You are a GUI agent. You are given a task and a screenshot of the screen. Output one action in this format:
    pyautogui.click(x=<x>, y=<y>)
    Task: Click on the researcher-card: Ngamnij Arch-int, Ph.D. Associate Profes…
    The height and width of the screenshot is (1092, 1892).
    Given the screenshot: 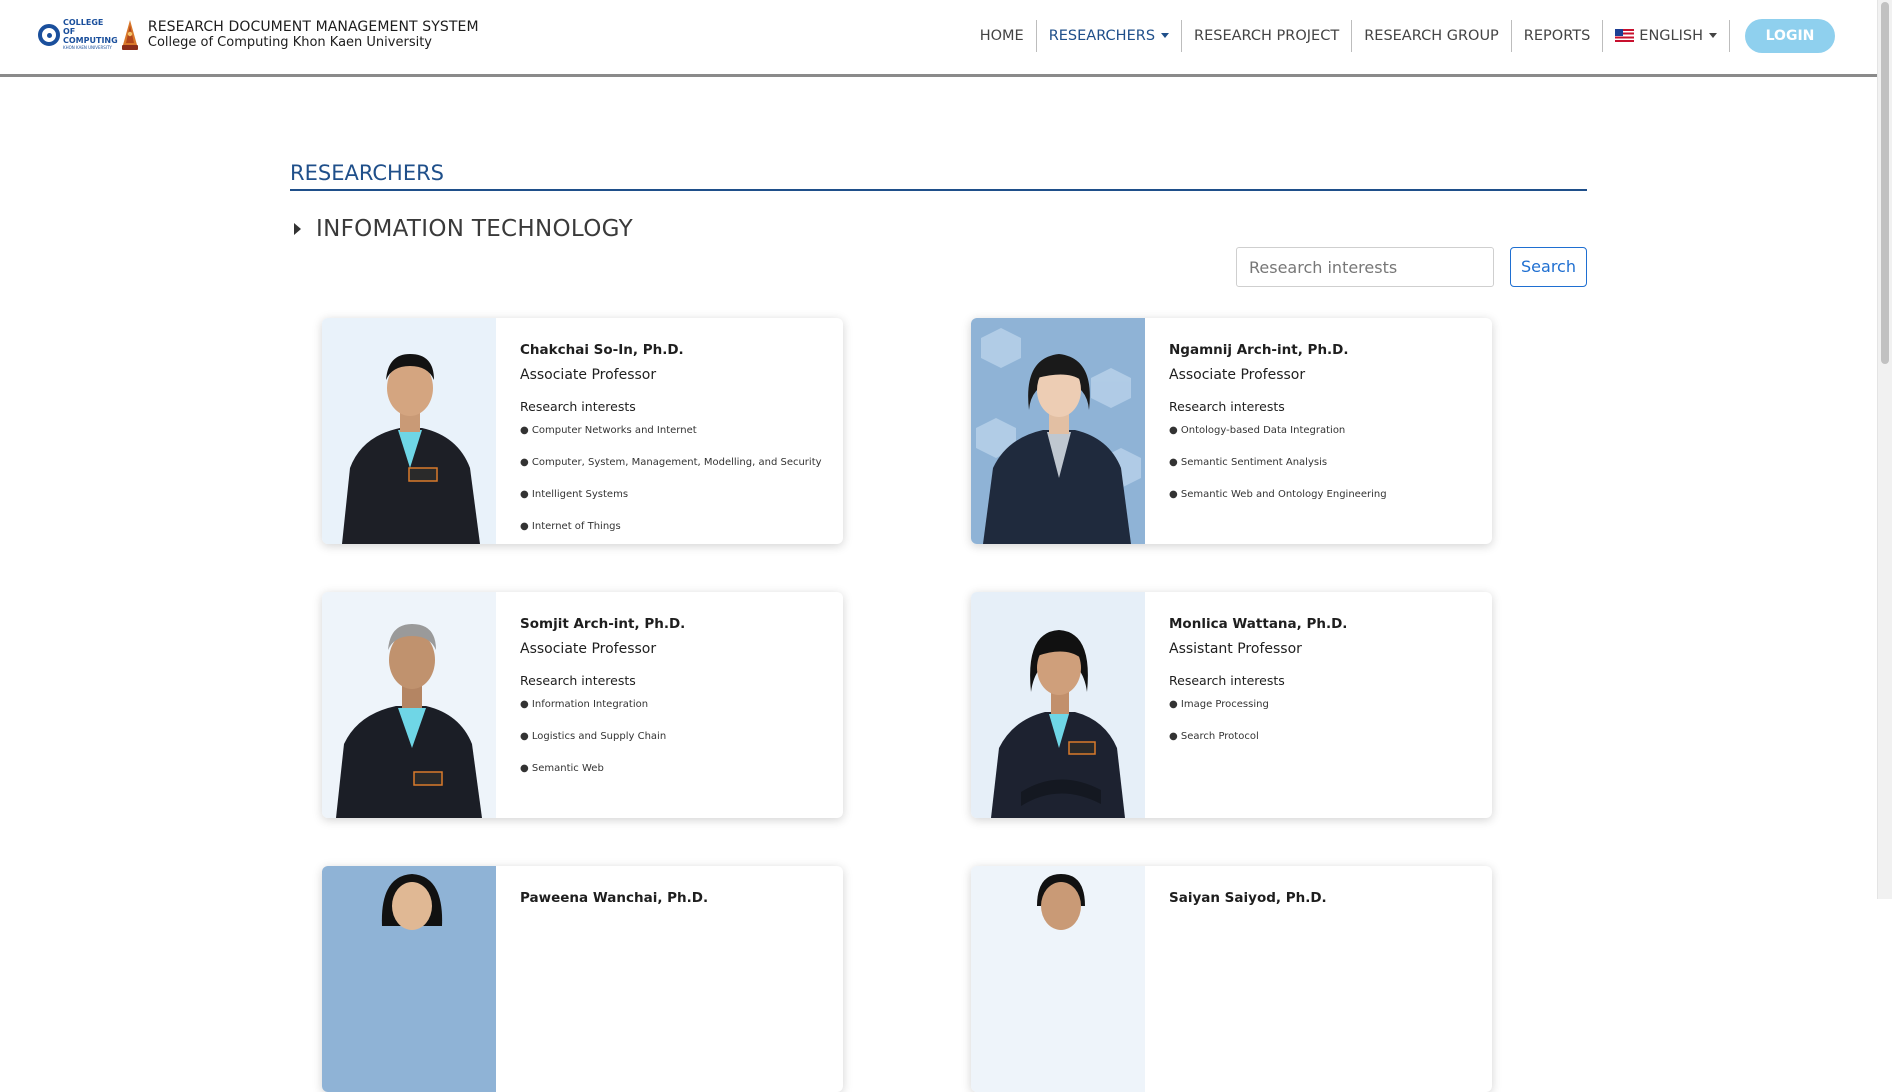 What is the action you would take?
    pyautogui.click(x=1231, y=431)
    